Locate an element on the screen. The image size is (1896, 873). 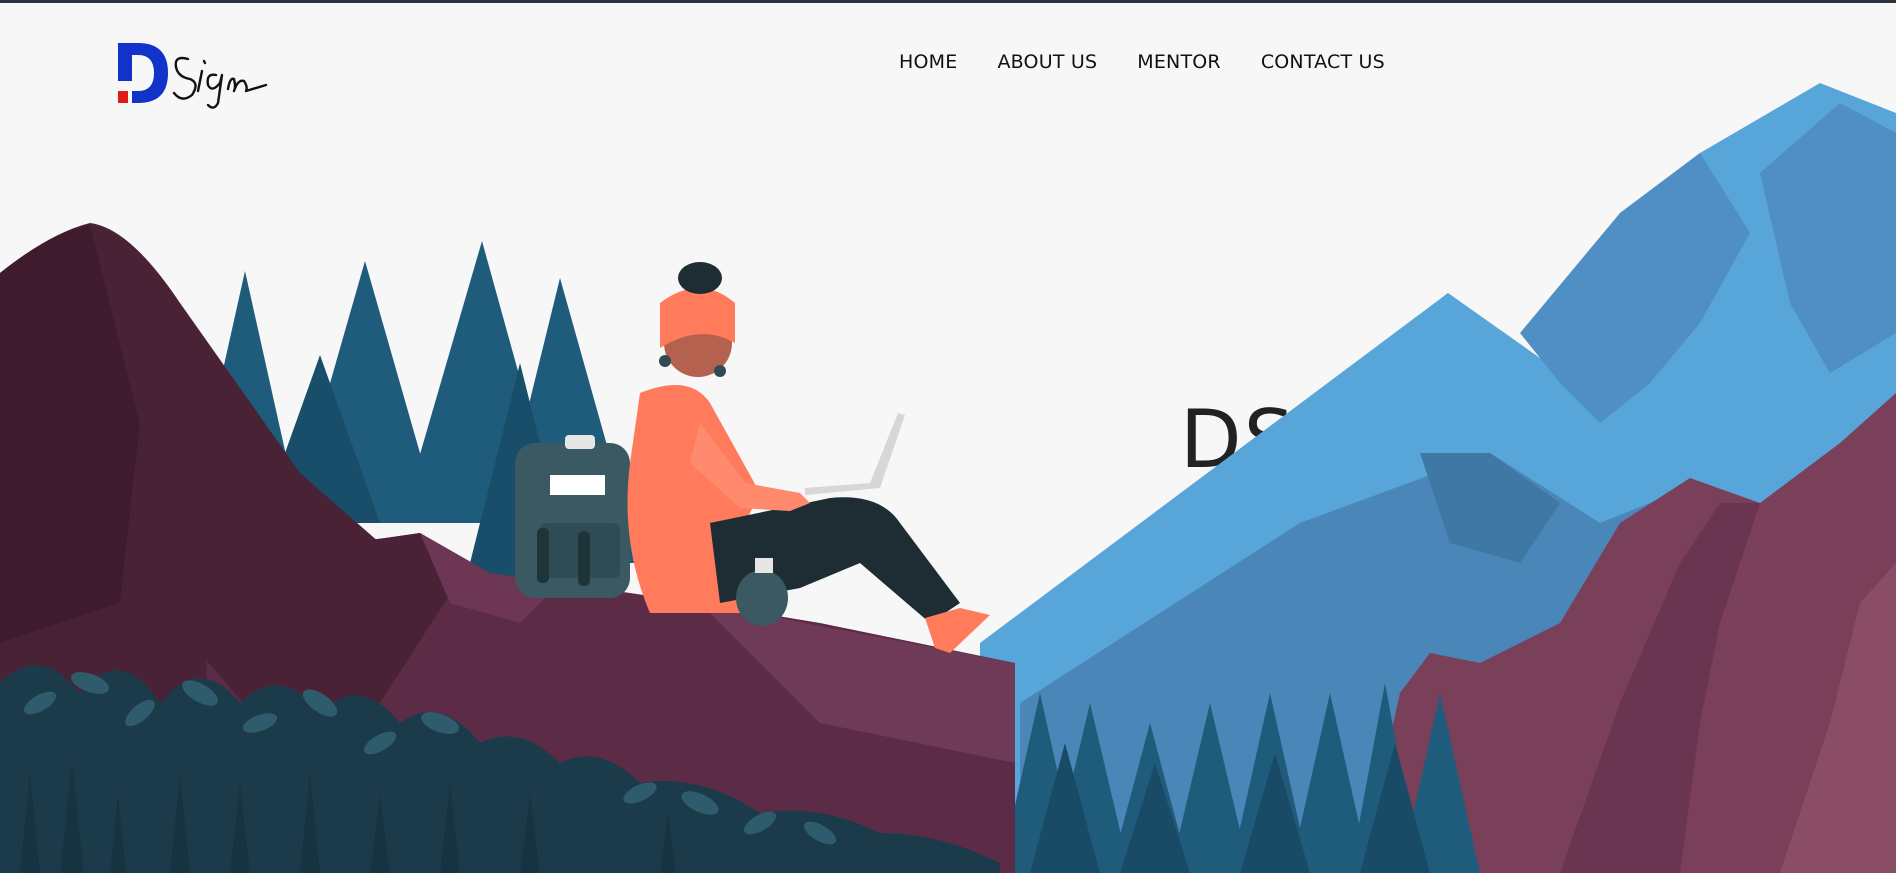
site-header: HOME ABOUT US MENTOR CONTACT US is located at coordinates (948, 68).